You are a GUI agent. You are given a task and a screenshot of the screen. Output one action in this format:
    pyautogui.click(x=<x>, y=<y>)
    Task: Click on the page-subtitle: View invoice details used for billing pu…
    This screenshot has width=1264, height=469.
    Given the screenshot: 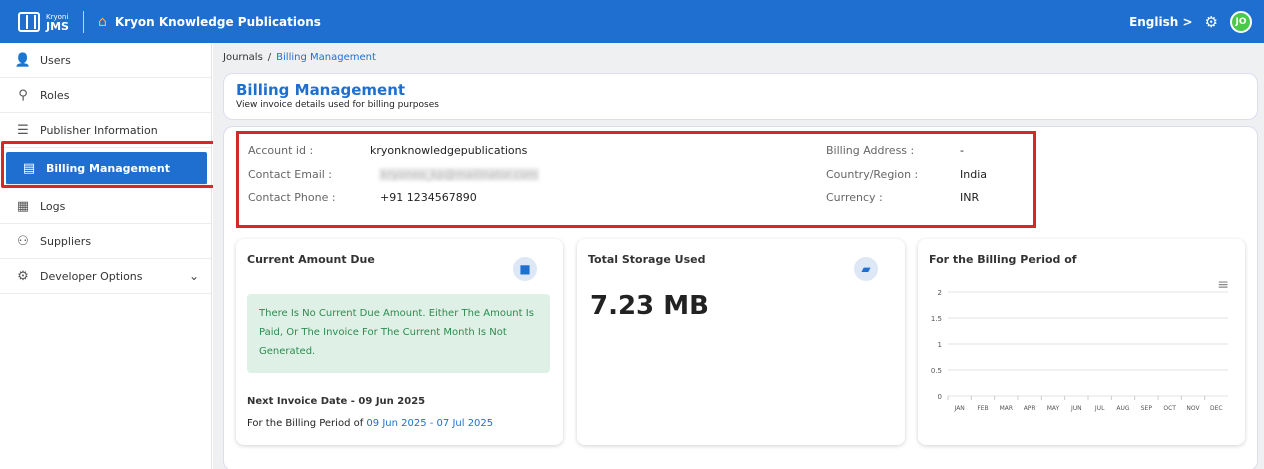 What is the action you would take?
    pyautogui.click(x=337, y=105)
    